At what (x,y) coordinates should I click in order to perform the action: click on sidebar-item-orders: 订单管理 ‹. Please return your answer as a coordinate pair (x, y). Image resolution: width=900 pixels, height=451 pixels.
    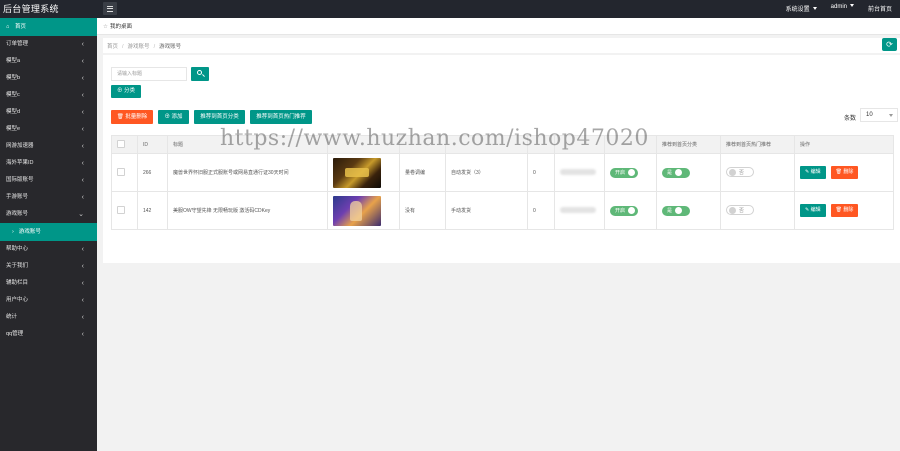
    Looking at the image, I should click on (48, 44).